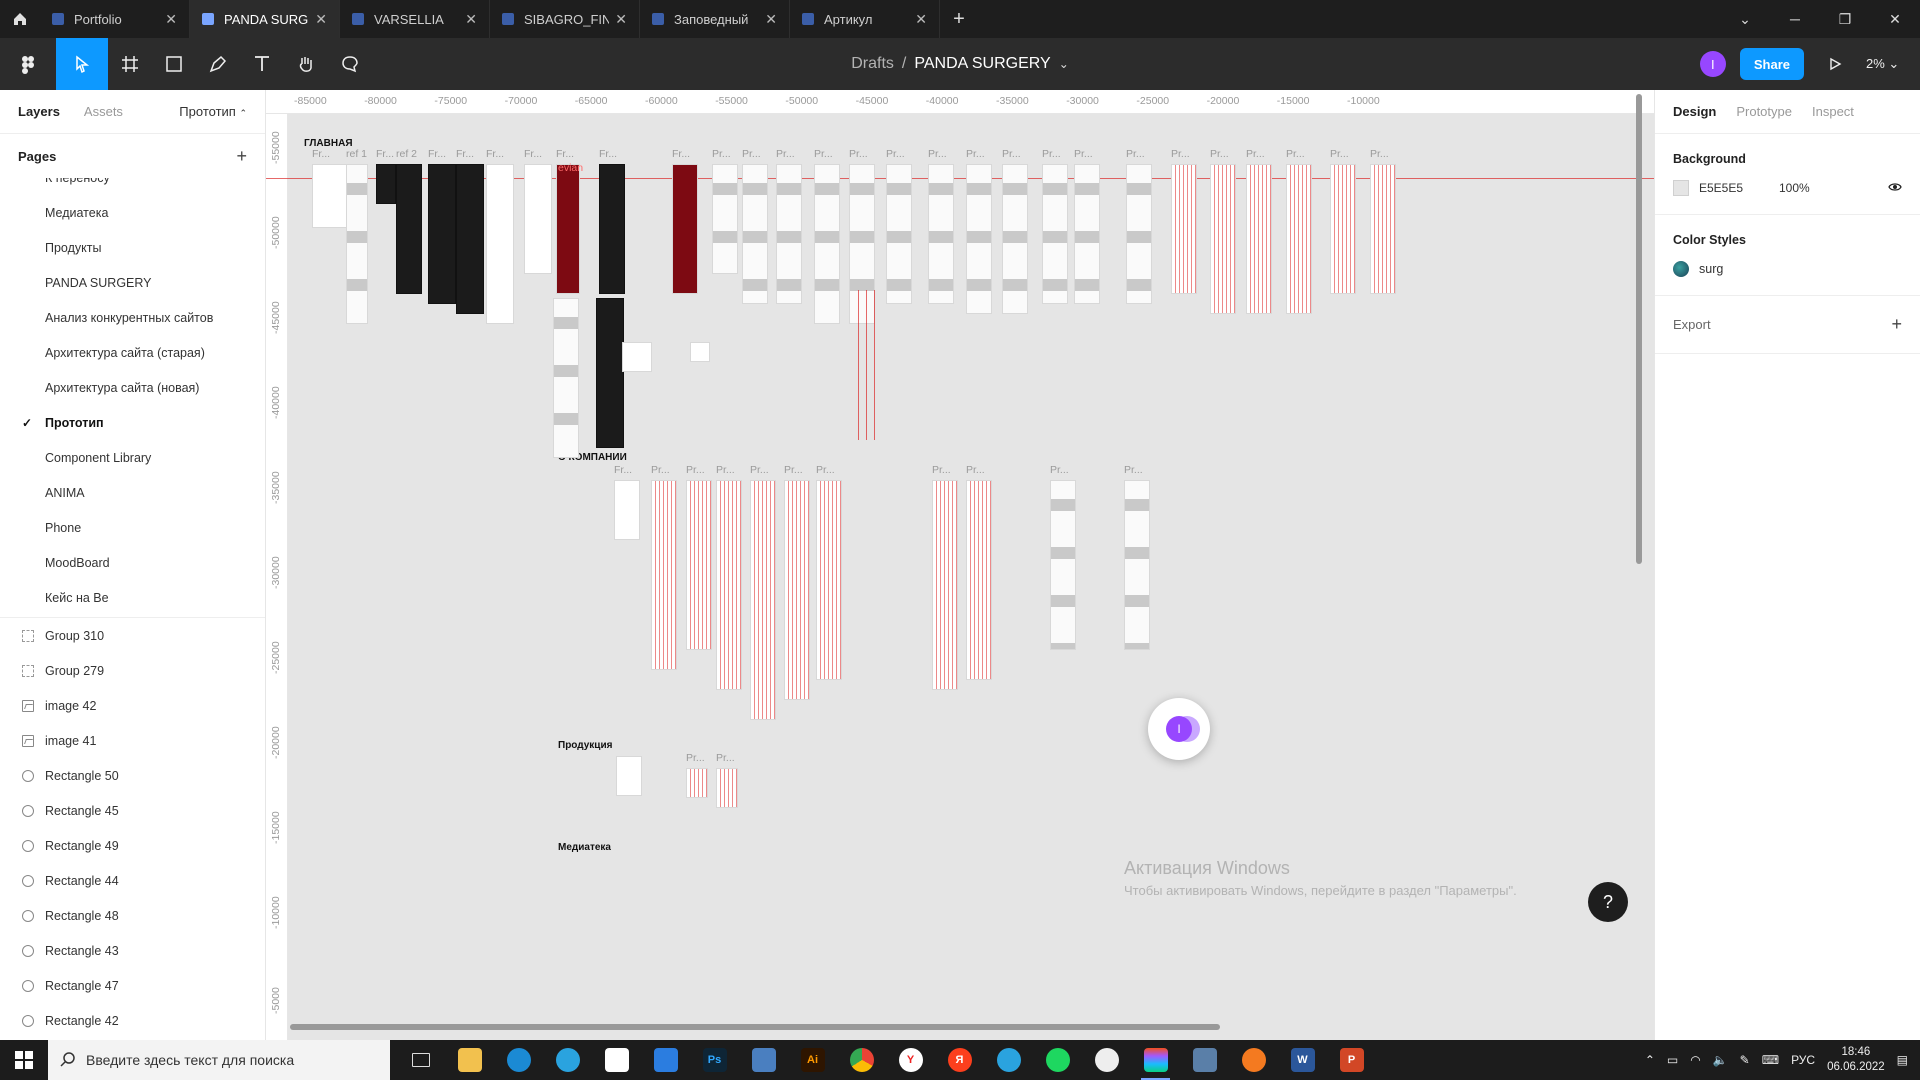  What do you see at coordinates (1672, 1060) in the screenshot?
I see `network-icon: ▭` at bounding box center [1672, 1060].